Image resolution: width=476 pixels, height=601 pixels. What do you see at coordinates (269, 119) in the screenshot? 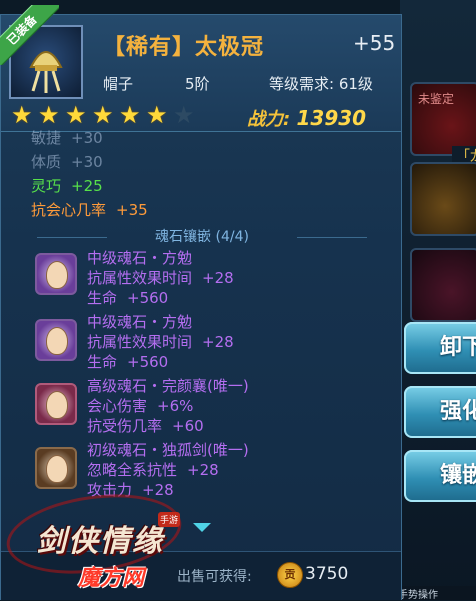
I see `power-label: 战力:` at bounding box center [269, 119].